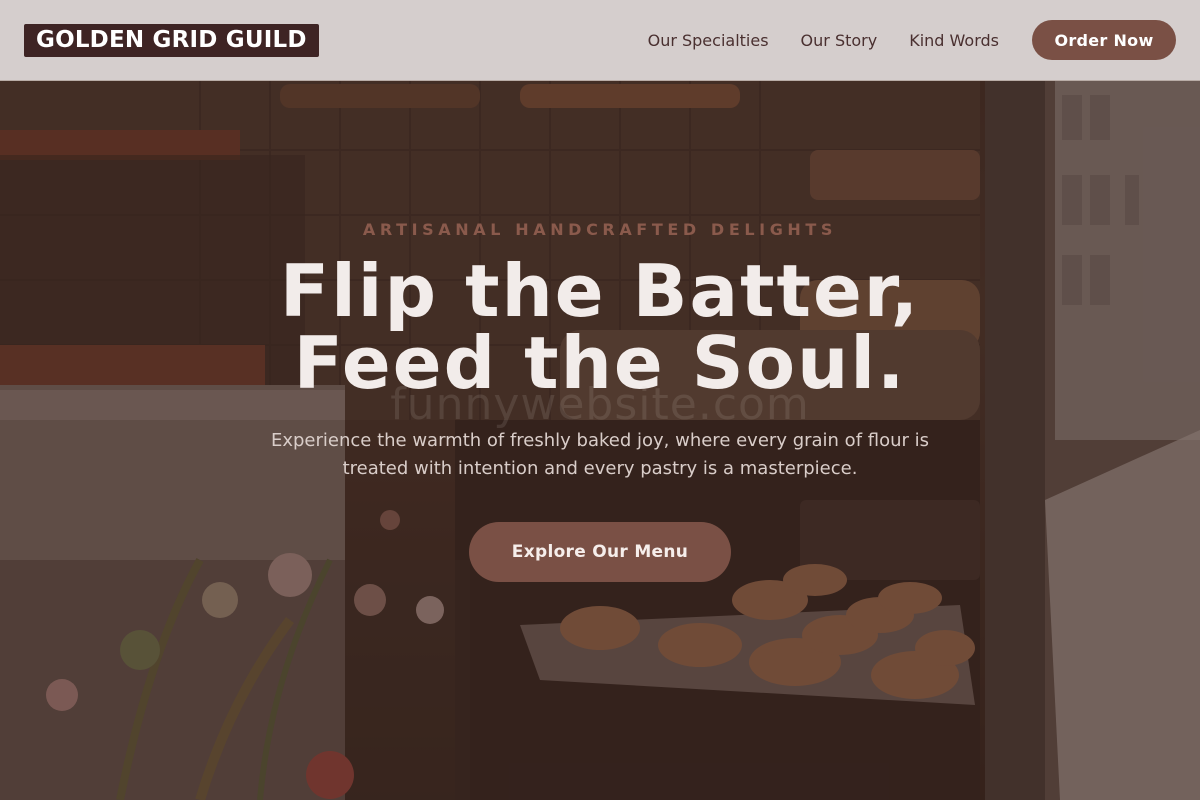  What do you see at coordinates (600, 404) in the screenshot?
I see `watermark: funnywebsite.com` at bounding box center [600, 404].